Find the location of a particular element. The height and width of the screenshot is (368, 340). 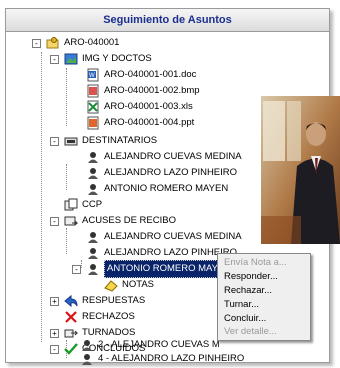

svg-text: W is located at coordinates (92, 76).